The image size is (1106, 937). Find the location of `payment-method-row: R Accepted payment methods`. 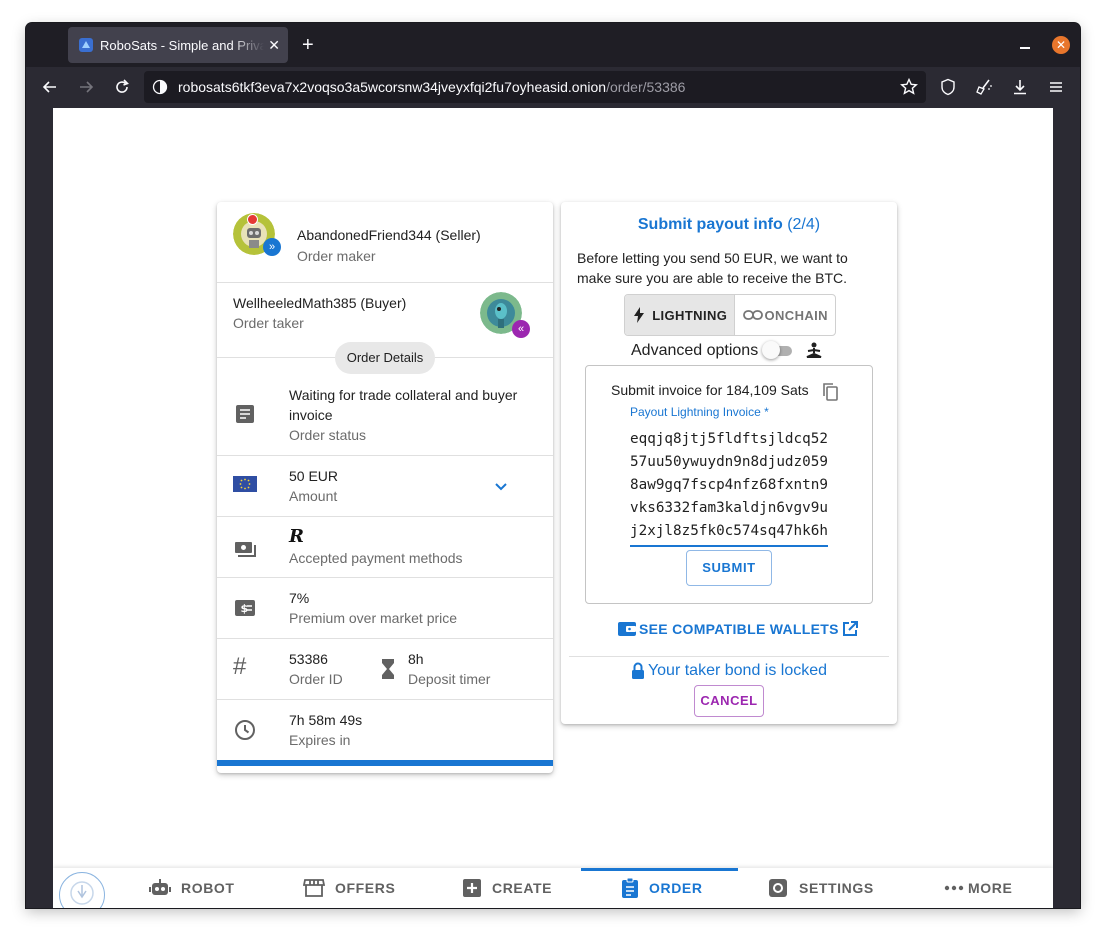

payment-method-row: R Accepted payment methods is located at coordinates (385, 547).